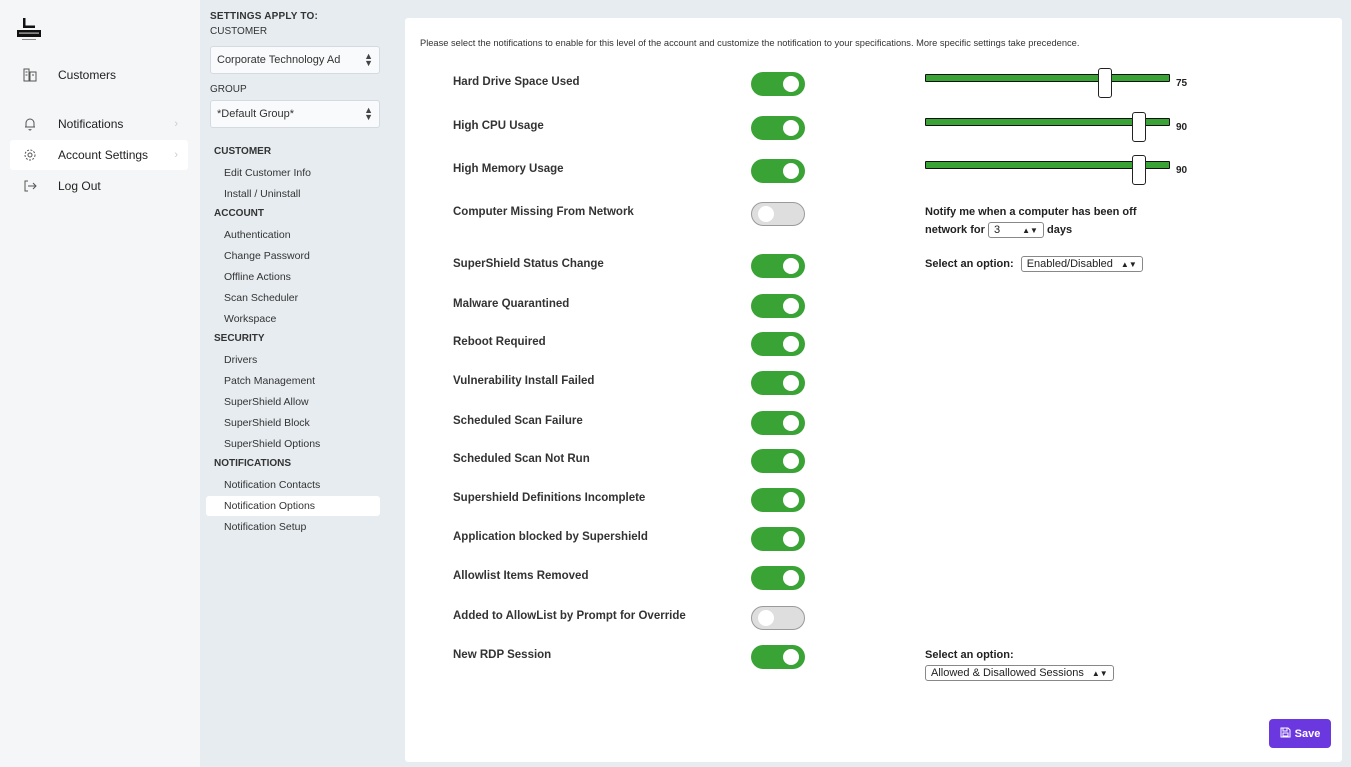  I want to click on nav-item-log-out: Log Out, so click(99, 186).